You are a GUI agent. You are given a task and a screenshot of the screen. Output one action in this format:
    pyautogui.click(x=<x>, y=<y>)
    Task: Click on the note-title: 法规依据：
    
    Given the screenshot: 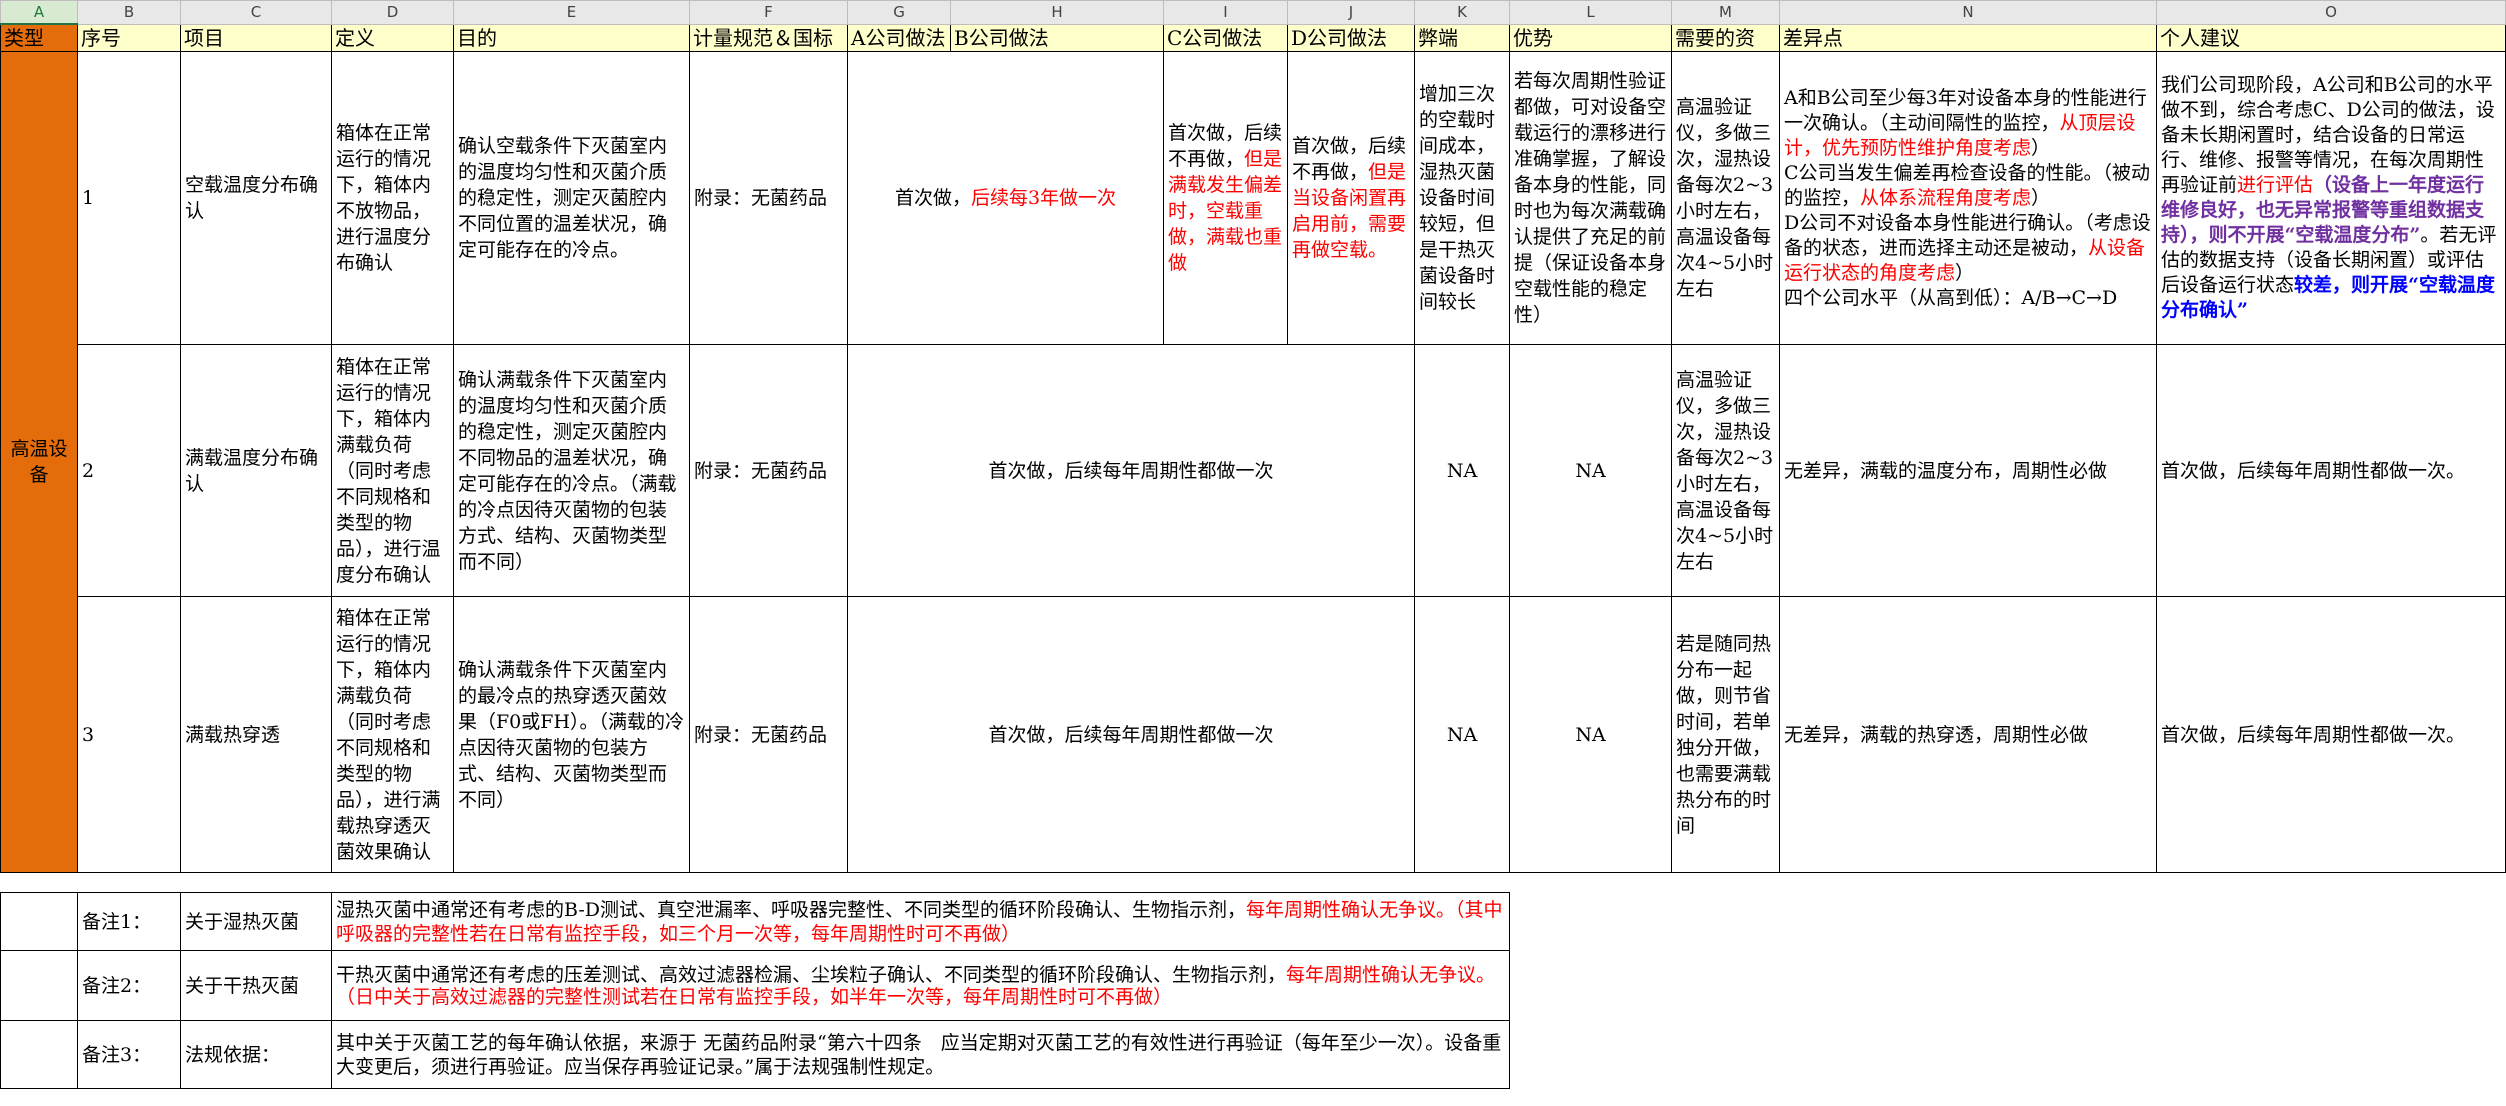 What is the action you would take?
    pyautogui.click(x=256, y=1054)
    